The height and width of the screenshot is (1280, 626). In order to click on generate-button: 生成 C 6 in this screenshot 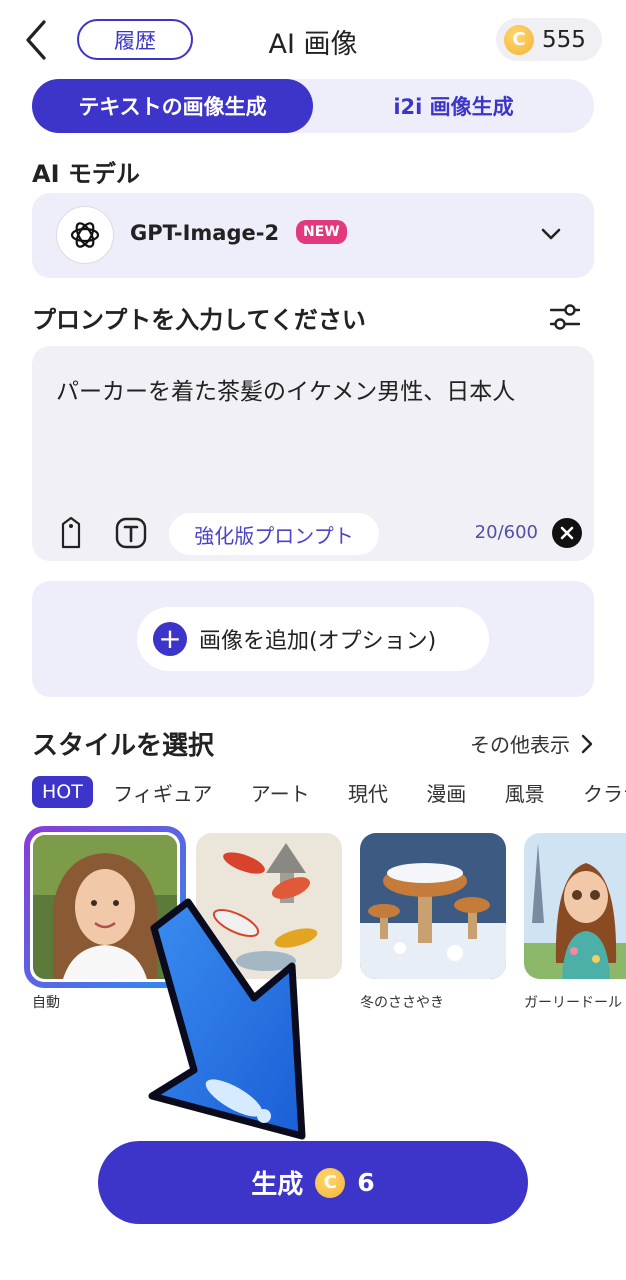, I will do `click(313, 1182)`.